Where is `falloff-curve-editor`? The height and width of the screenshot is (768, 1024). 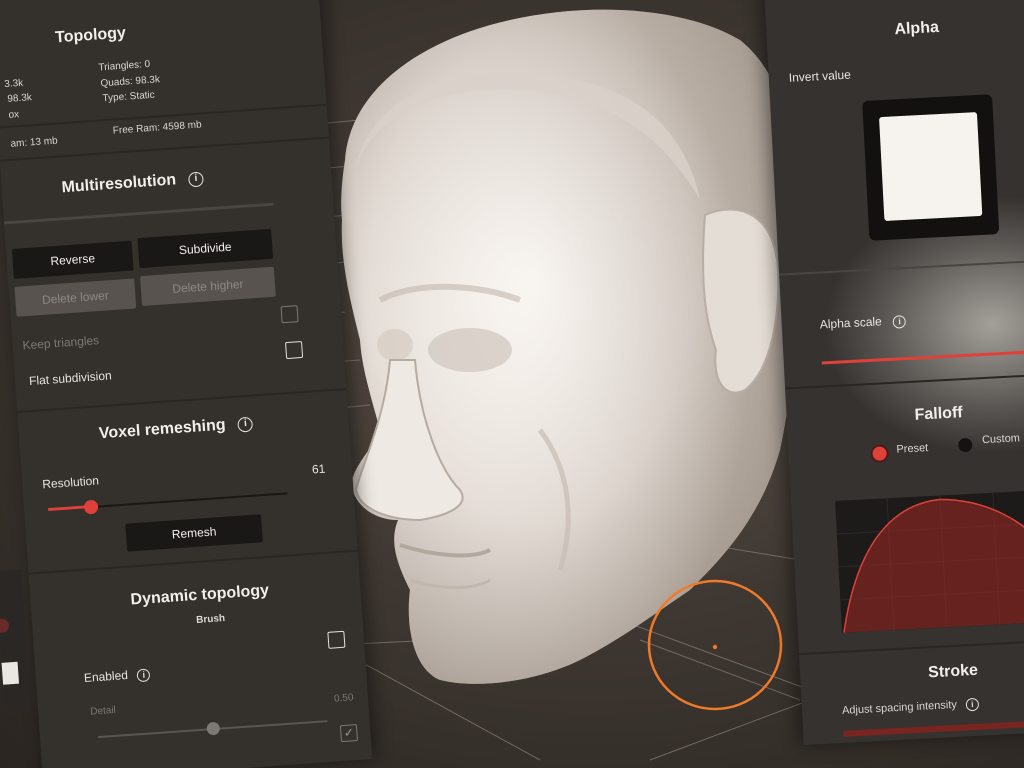
falloff-curve-editor is located at coordinates (929, 561).